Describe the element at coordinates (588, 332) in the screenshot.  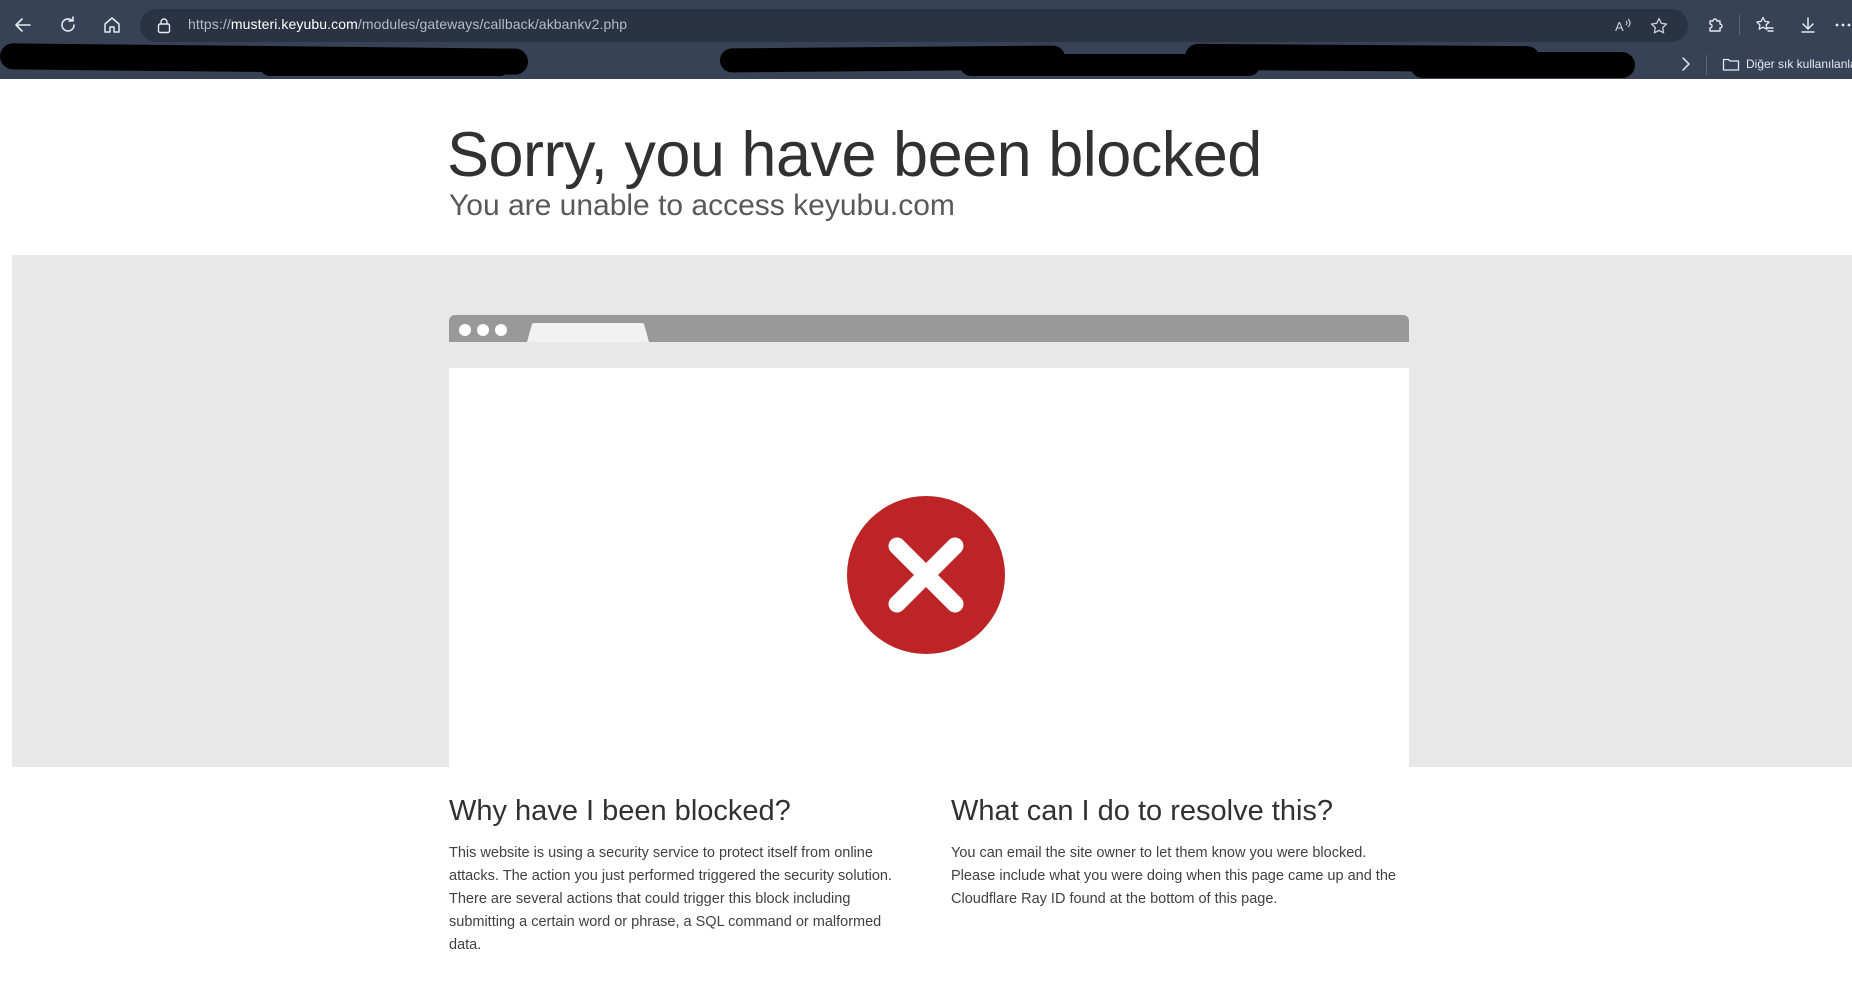
I see `mock-tab` at that location.